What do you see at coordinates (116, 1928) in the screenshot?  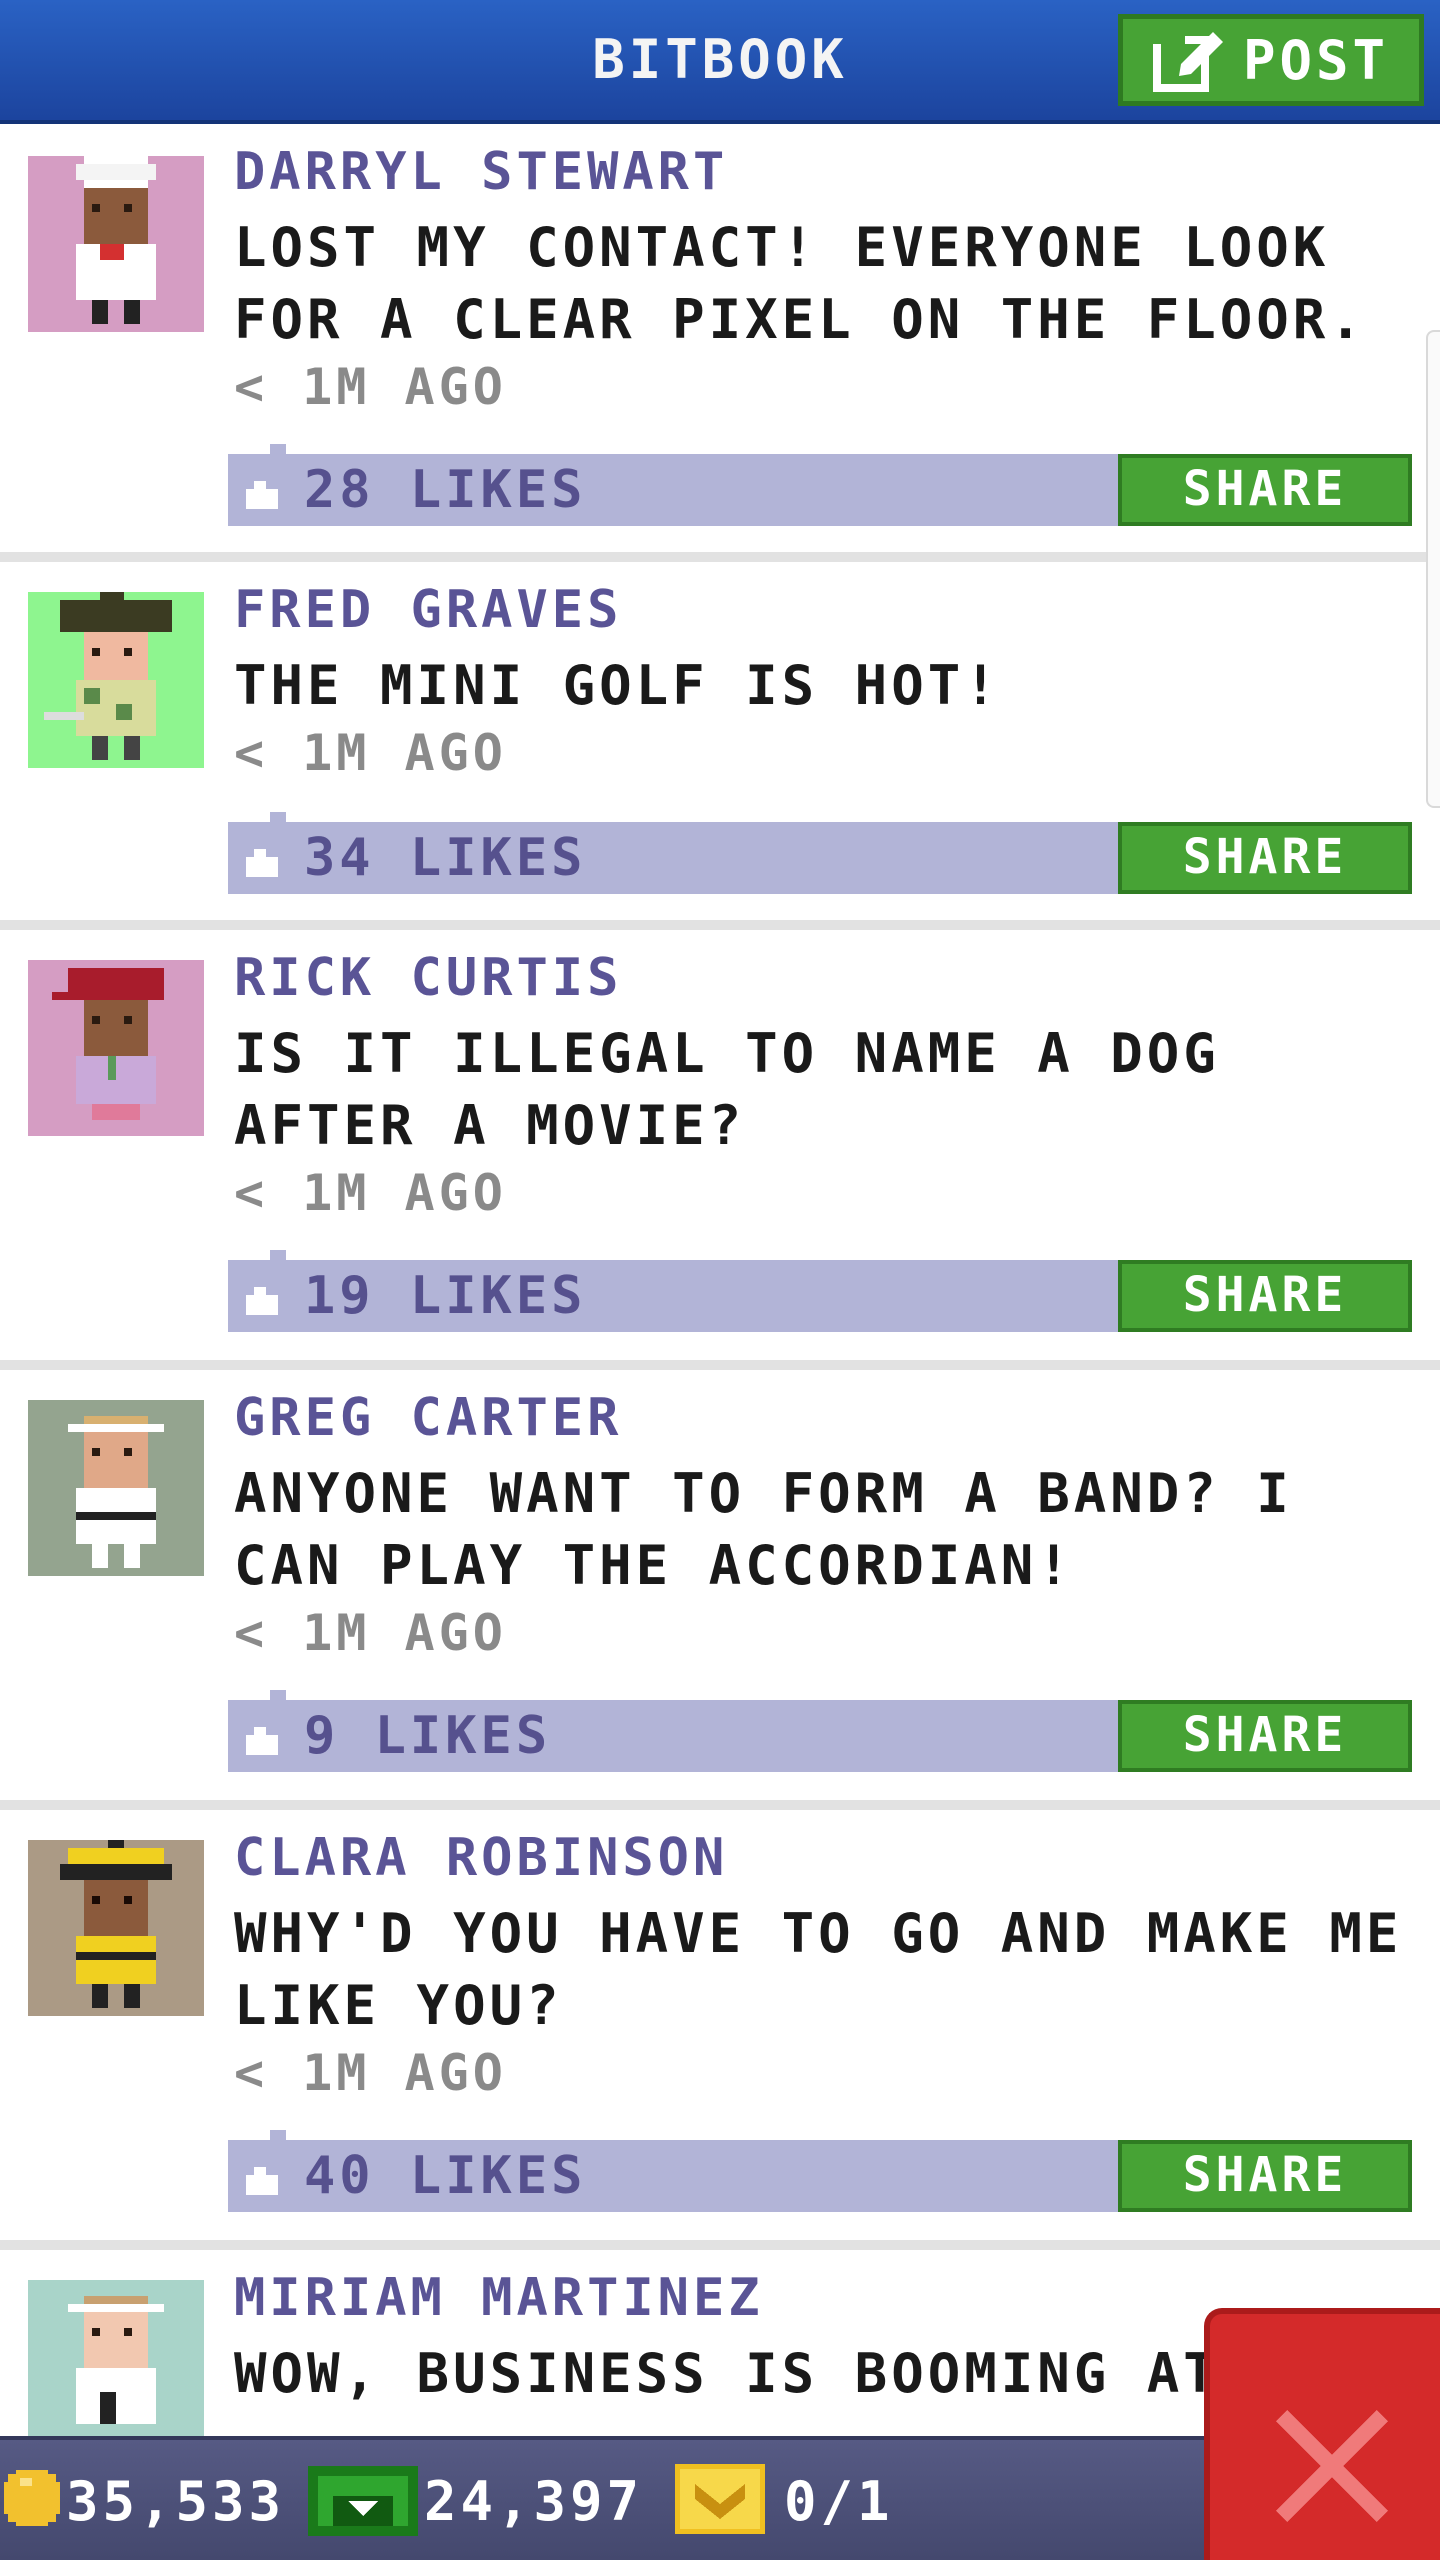 I see `avatar-bee` at bounding box center [116, 1928].